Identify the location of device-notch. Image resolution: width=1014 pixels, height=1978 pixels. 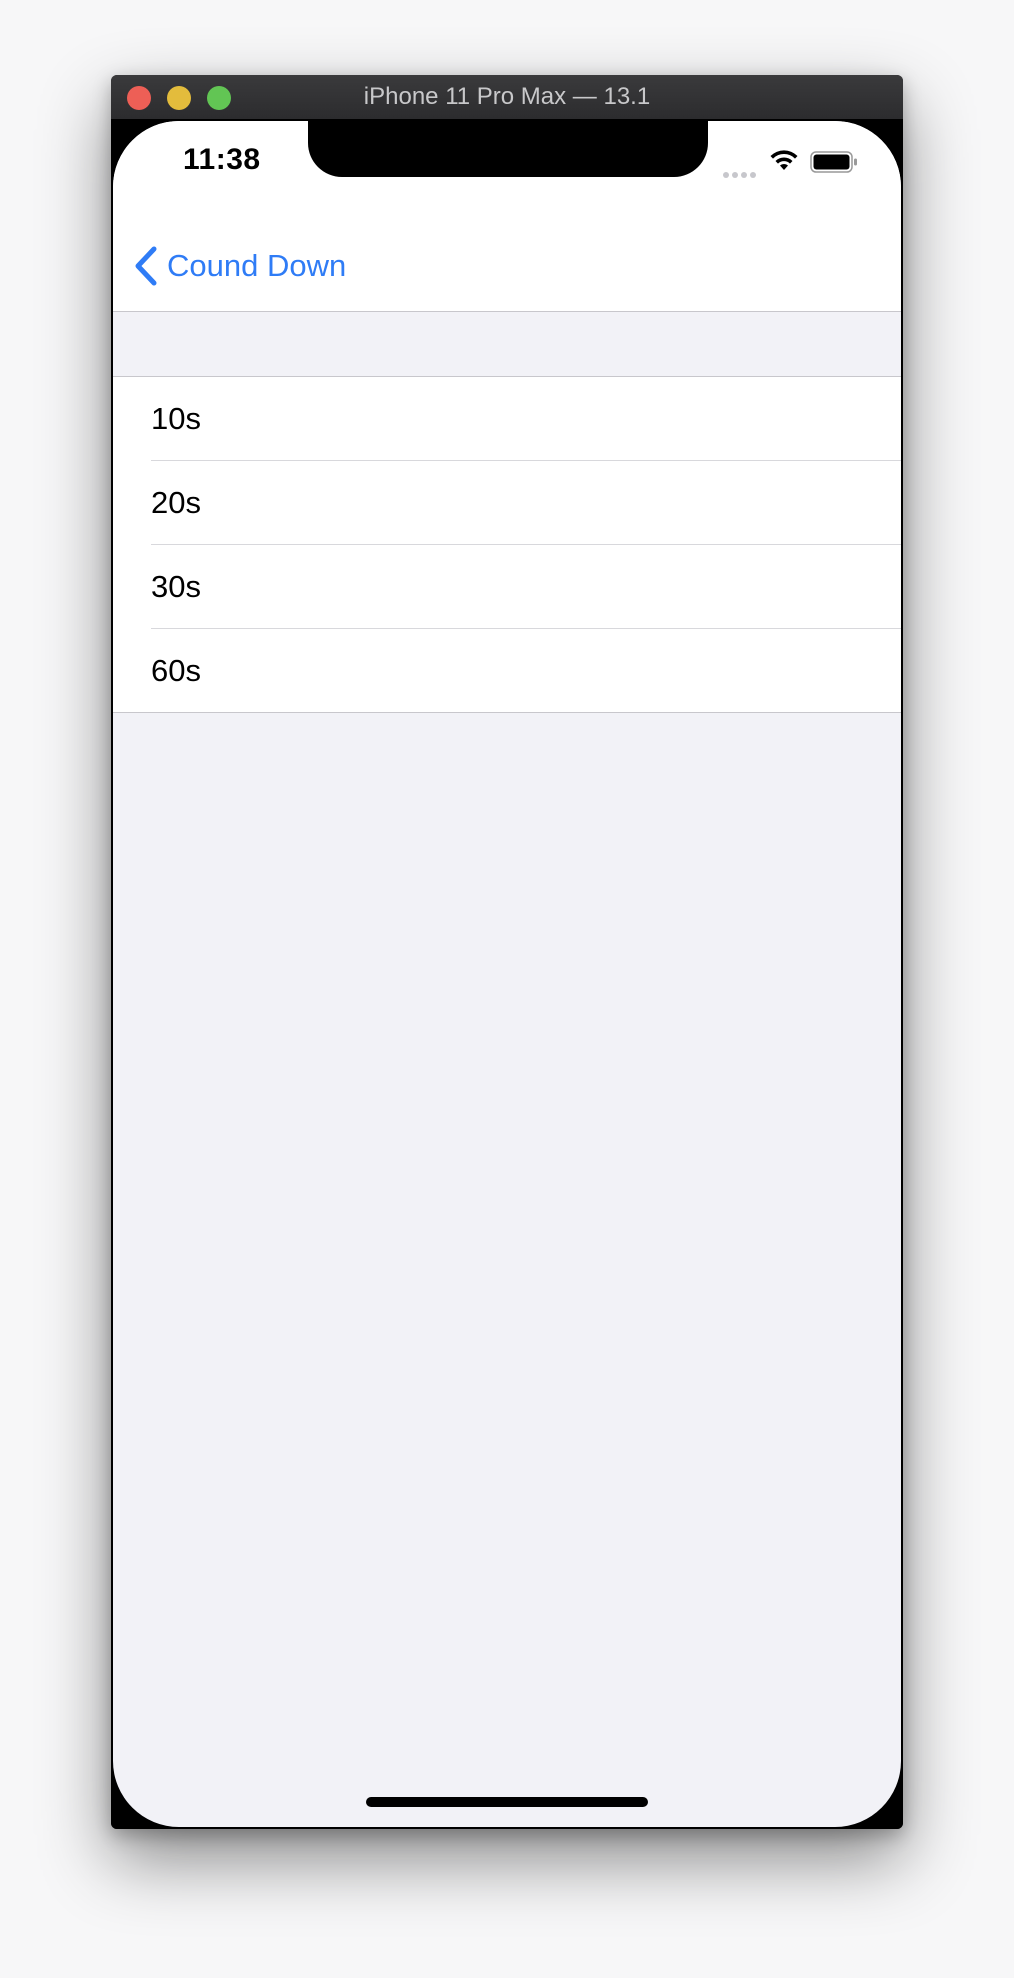
(508, 149).